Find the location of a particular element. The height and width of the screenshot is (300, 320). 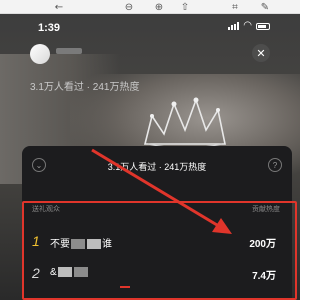

close-icon: ✕ is located at coordinates (261, 53).